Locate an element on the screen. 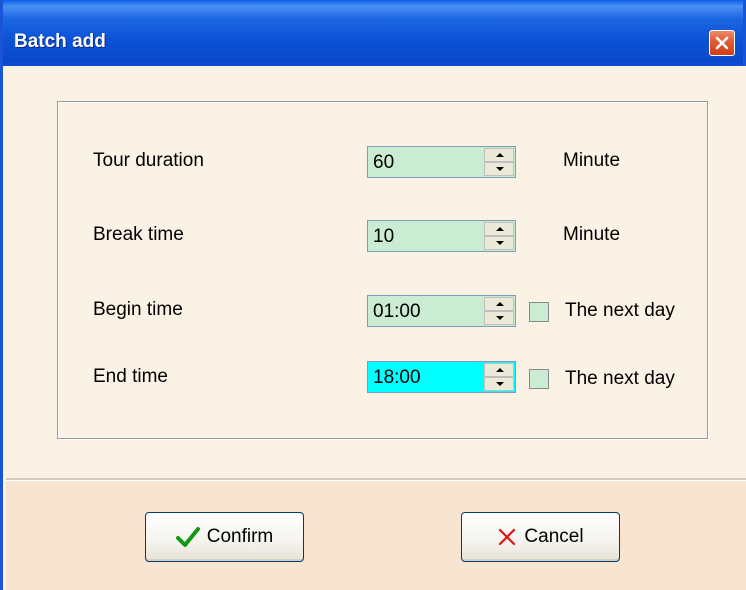 This screenshot has width=746, height=590. tour-duration-spinbox: 60 is located at coordinates (441, 162).